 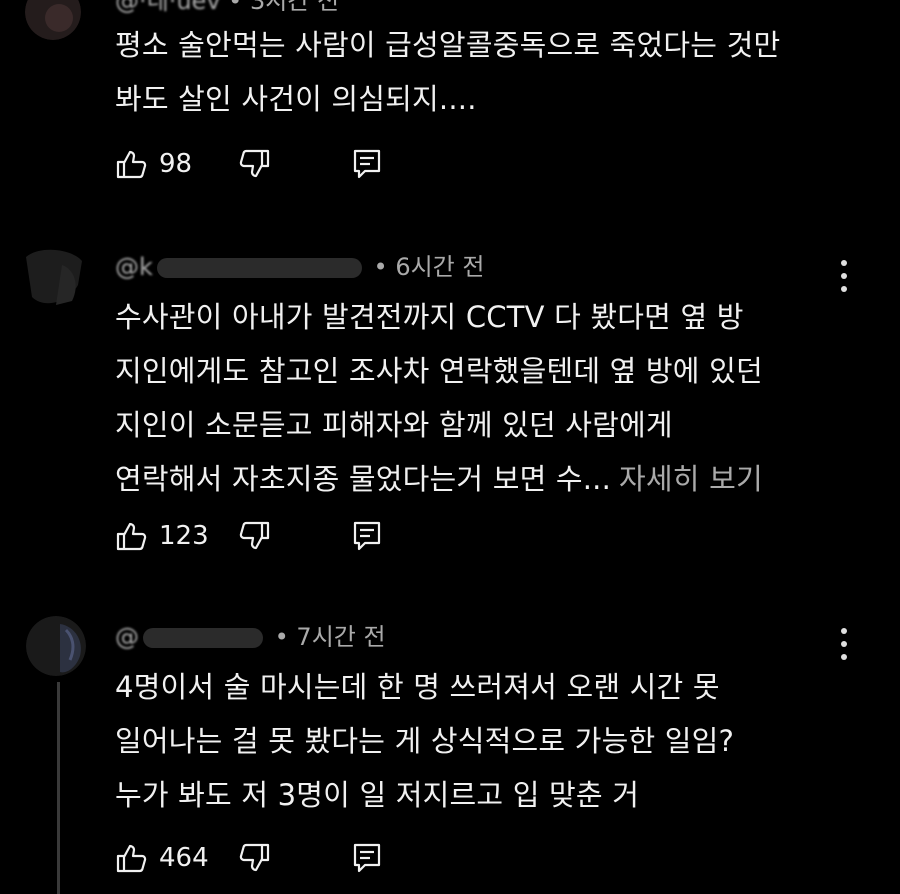 I want to click on comment-actions: 464, so click(x=249, y=858).